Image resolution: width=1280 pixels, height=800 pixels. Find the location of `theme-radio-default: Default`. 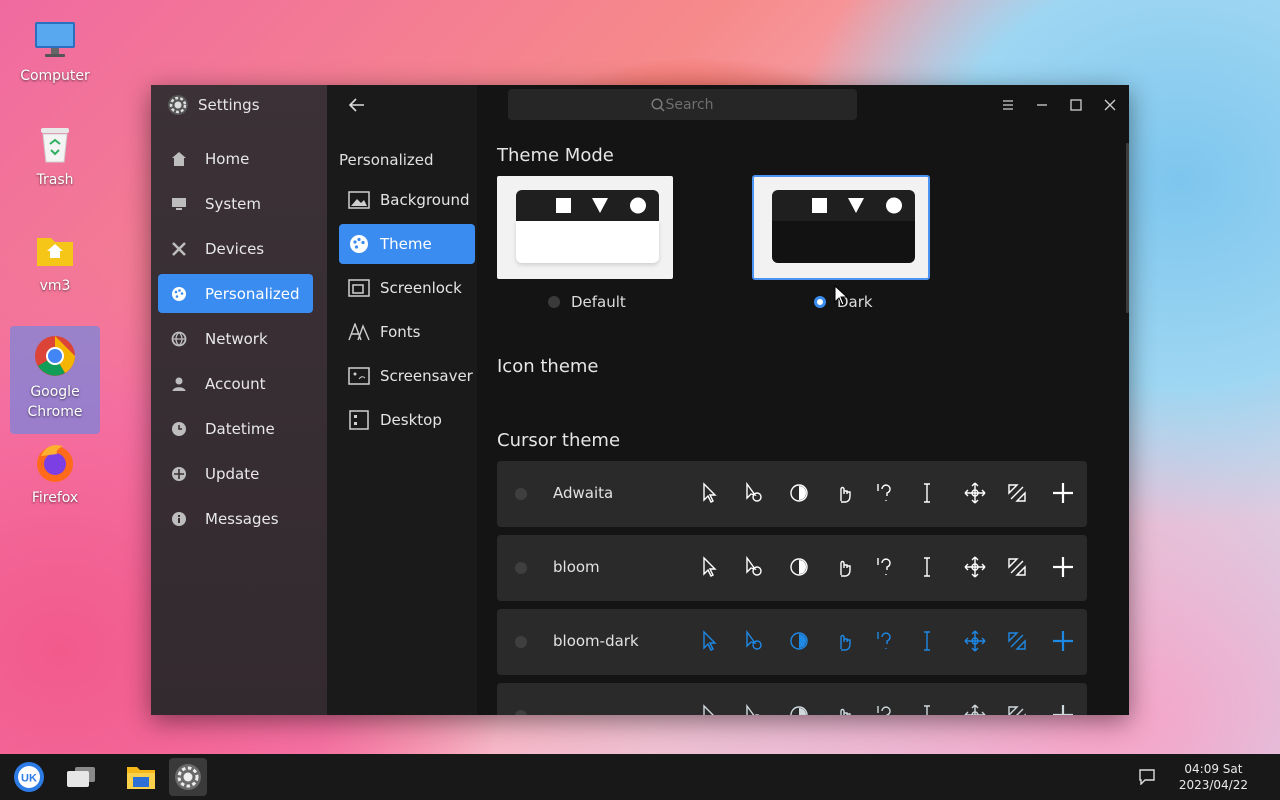

theme-radio-default: Default is located at coordinates (587, 302).